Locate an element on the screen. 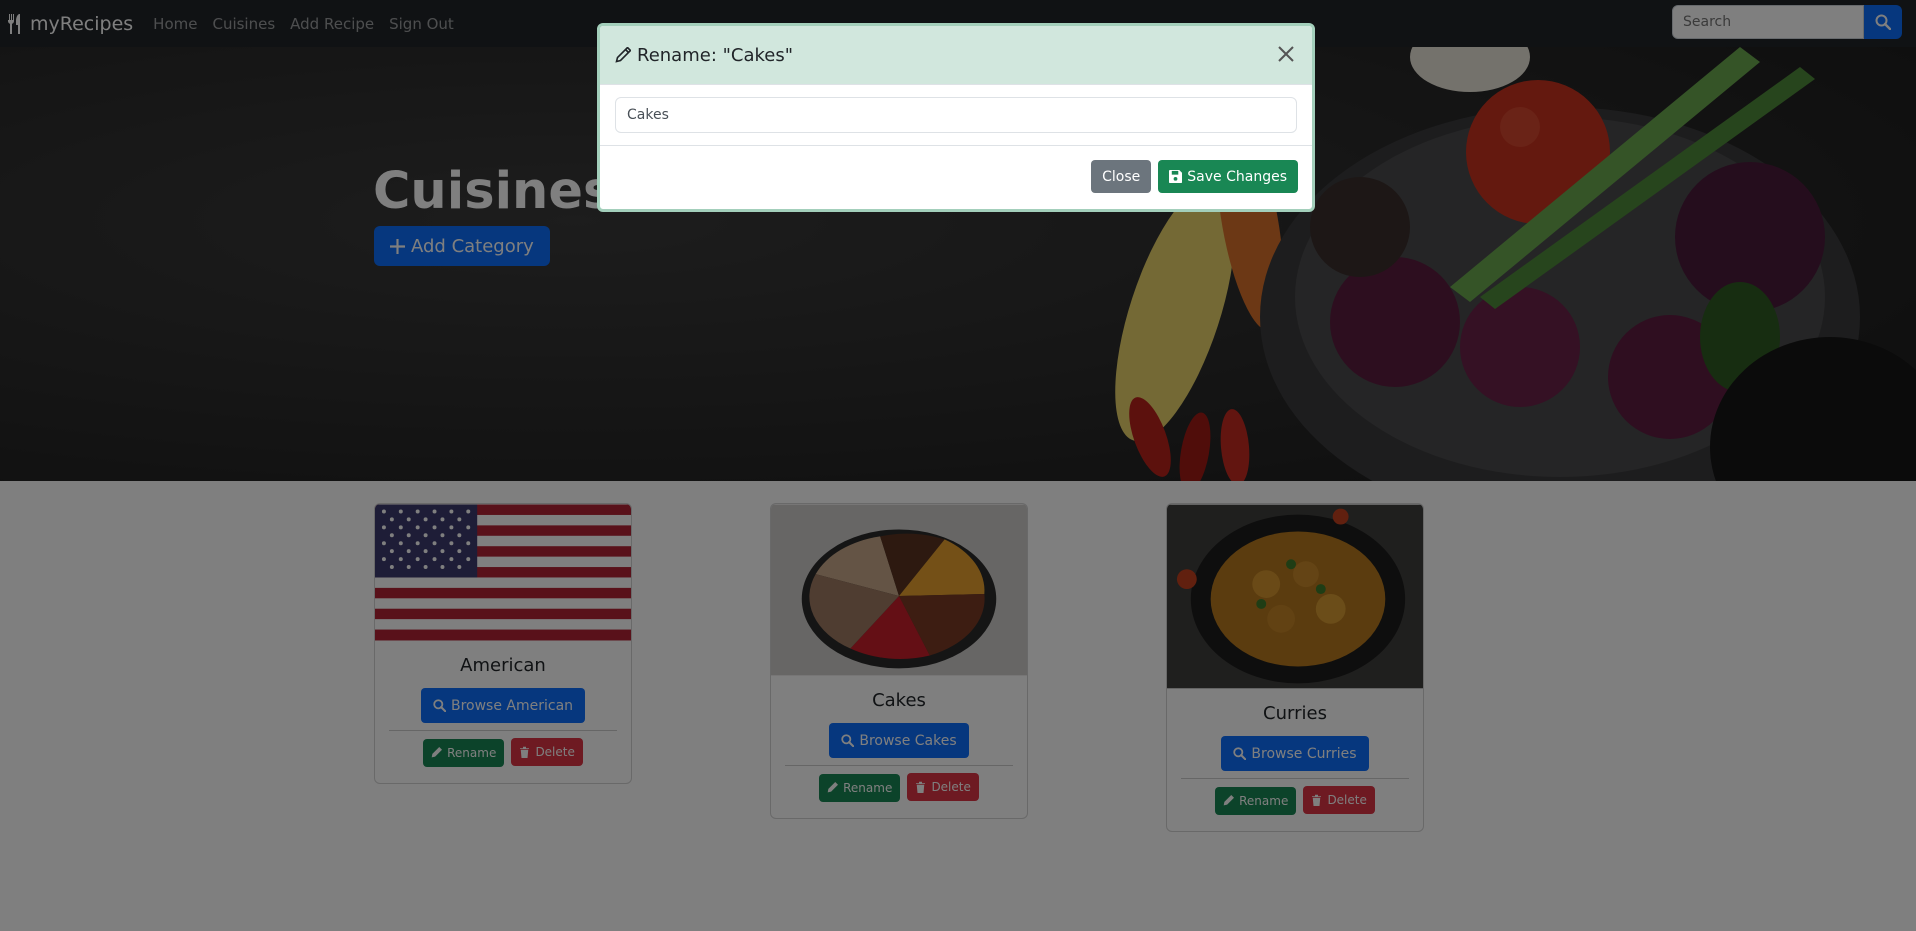  close-icon is located at coordinates (1286, 54).